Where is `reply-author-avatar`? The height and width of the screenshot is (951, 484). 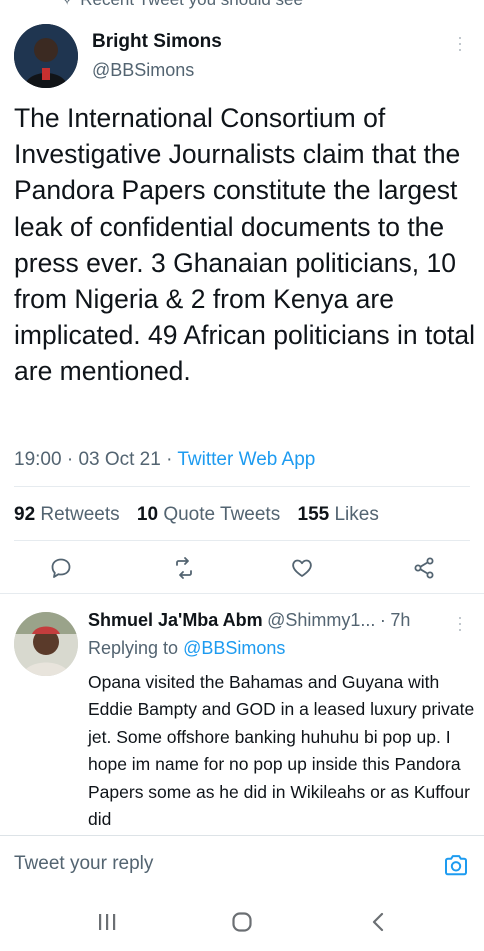 reply-author-avatar is located at coordinates (46, 644).